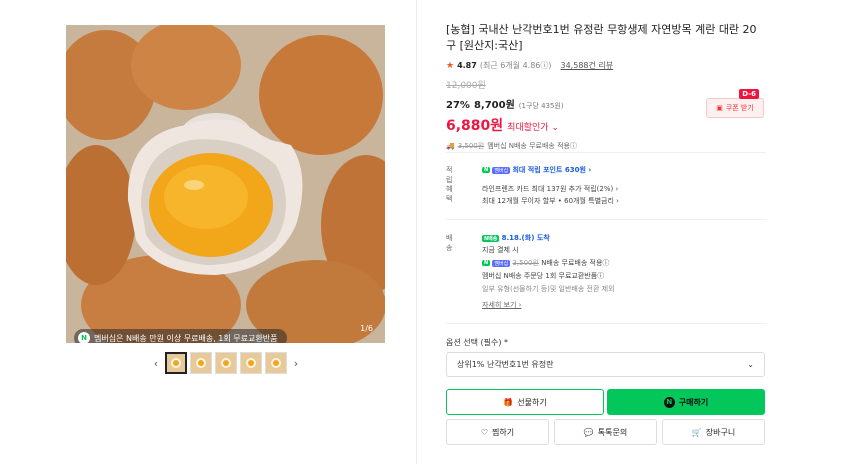 This screenshot has height=464, width=850. What do you see at coordinates (552, 170) in the screenshot?
I see `points-value: 최대 적립 포인트 630원 ›` at bounding box center [552, 170].